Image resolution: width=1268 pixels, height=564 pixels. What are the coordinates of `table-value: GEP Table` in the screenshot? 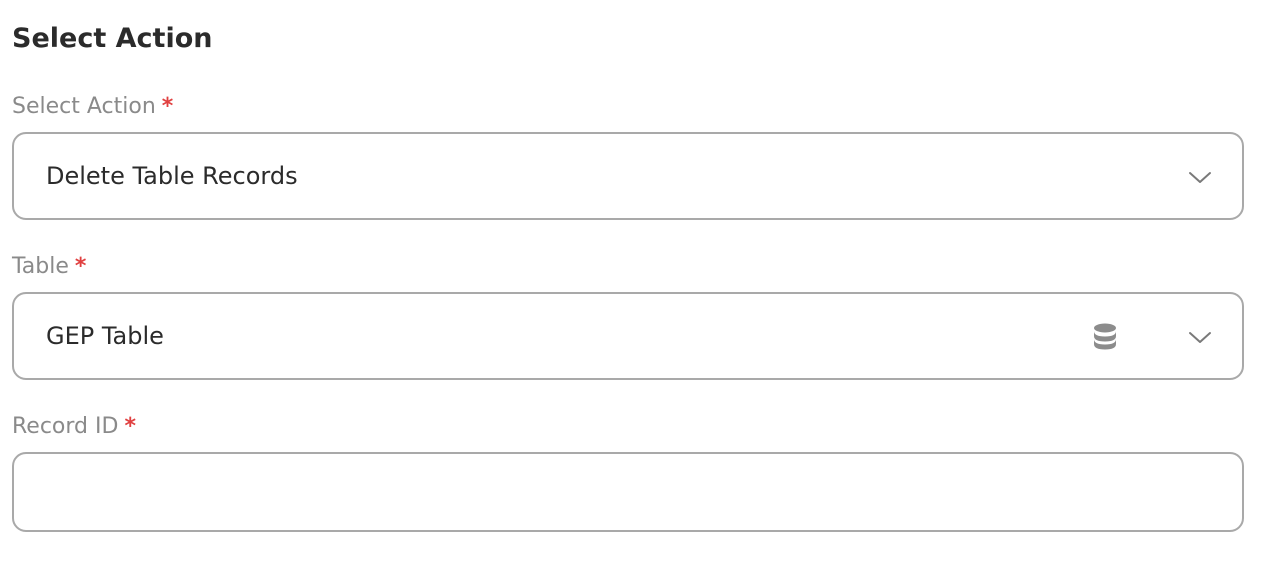 It's located at (105, 336).